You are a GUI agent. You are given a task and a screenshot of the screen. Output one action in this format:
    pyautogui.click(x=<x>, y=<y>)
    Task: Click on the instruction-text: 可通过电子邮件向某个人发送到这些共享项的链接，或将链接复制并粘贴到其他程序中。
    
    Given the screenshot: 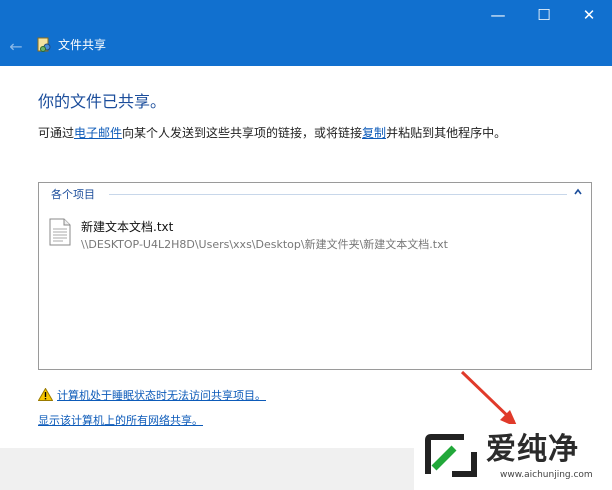 What is the action you would take?
    pyautogui.click(x=272, y=132)
    